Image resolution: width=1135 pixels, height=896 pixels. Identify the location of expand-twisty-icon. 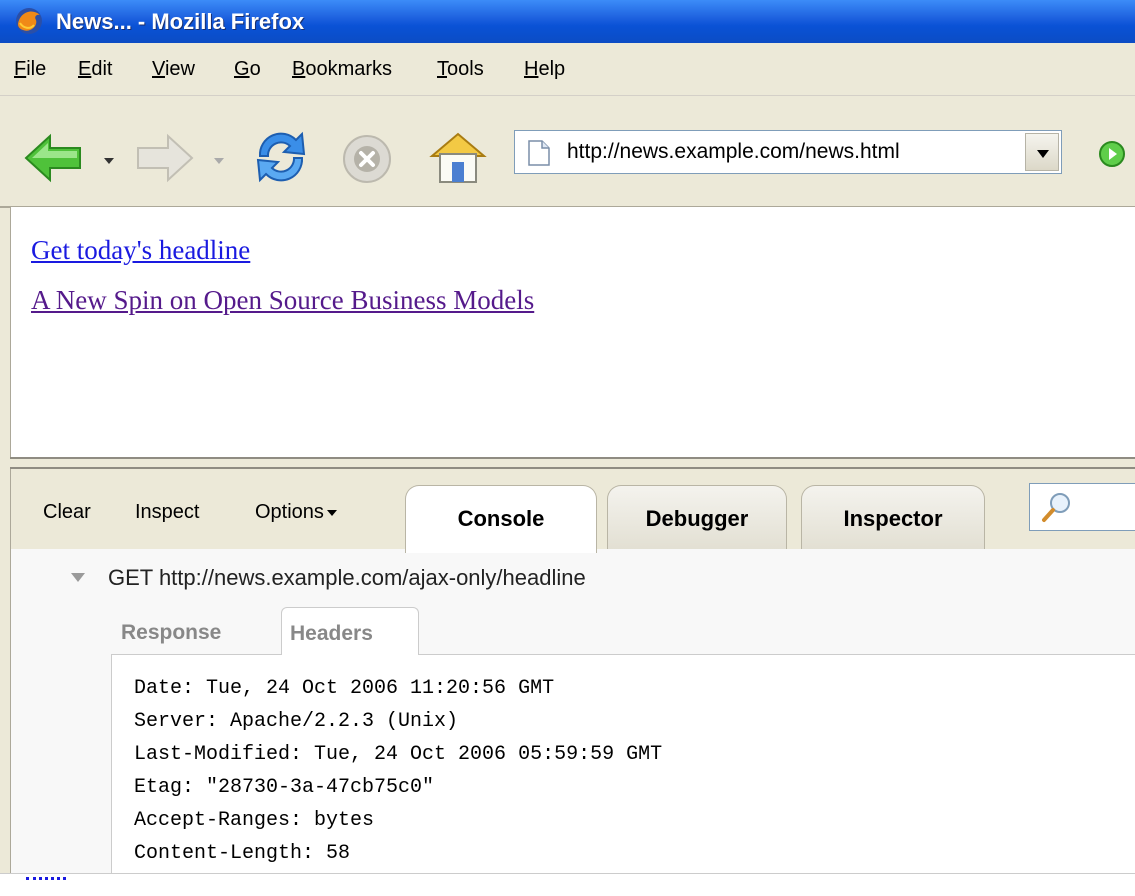
(78, 577).